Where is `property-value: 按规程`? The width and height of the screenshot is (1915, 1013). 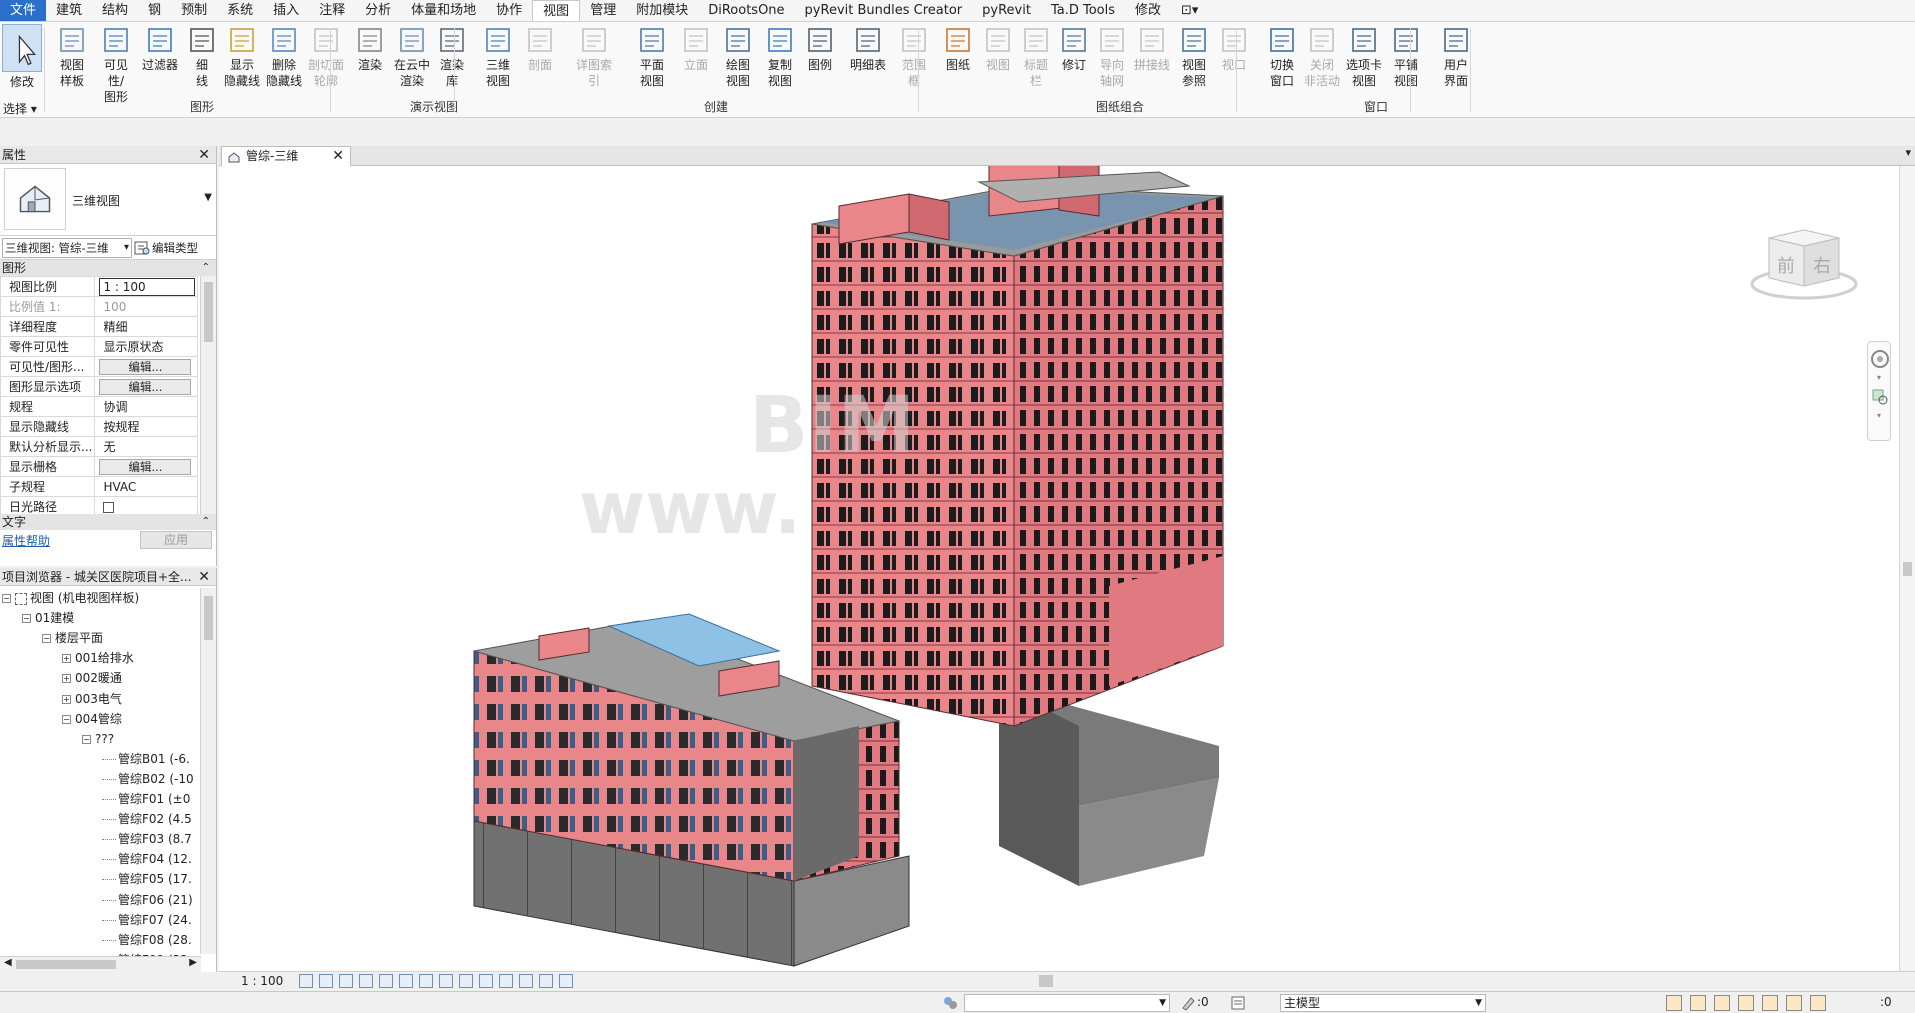
property-value: 按规程 is located at coordinates (121, 427).